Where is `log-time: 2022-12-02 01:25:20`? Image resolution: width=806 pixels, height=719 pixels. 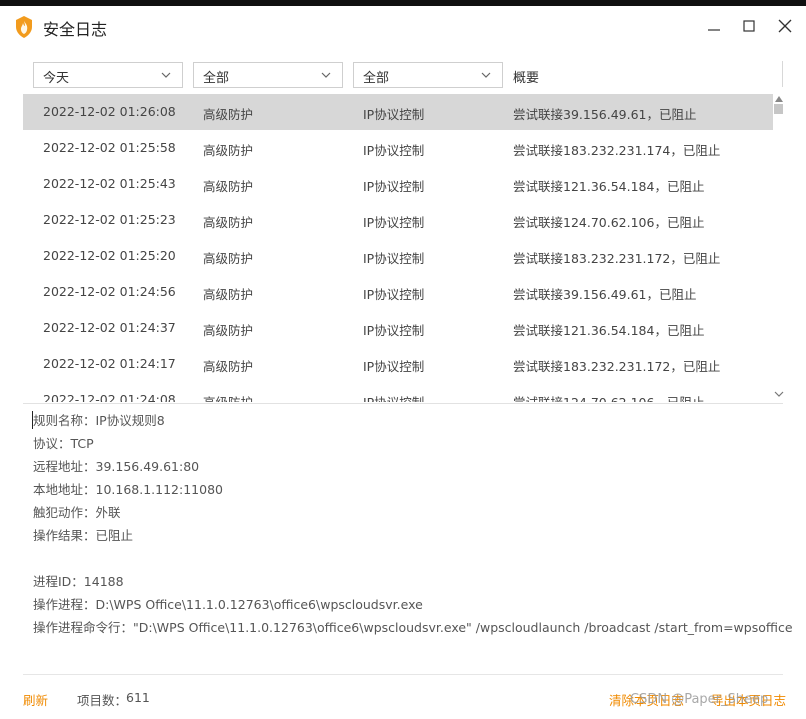 log-time: 2022-12-02 01:25:20 is located at coordinates (109, 255).